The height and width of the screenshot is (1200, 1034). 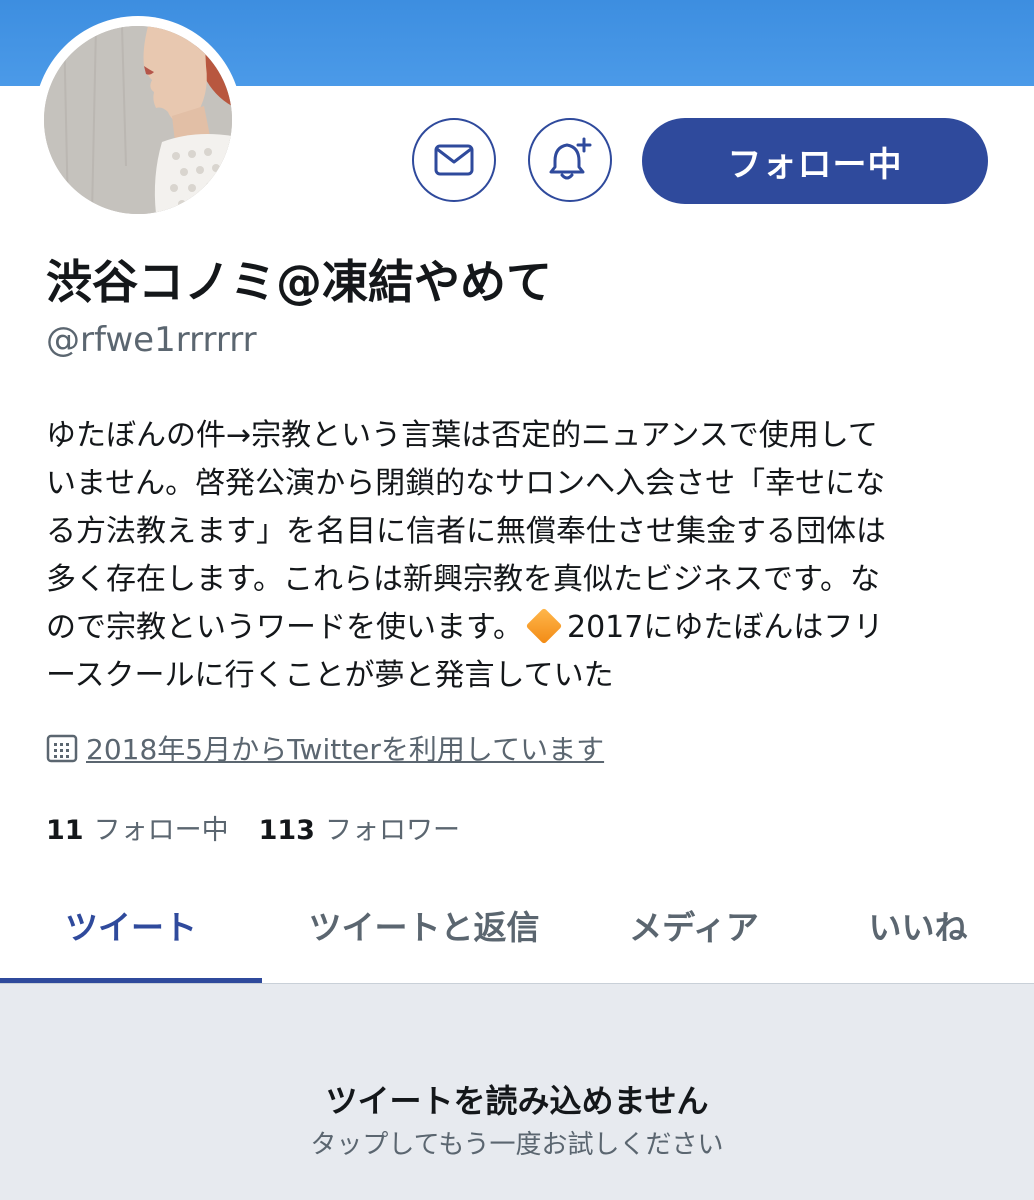 I want to click on bio-line: ので宗教というワードを使います。 2017にゆたぼんはフリ, so click(x=521, y=628).